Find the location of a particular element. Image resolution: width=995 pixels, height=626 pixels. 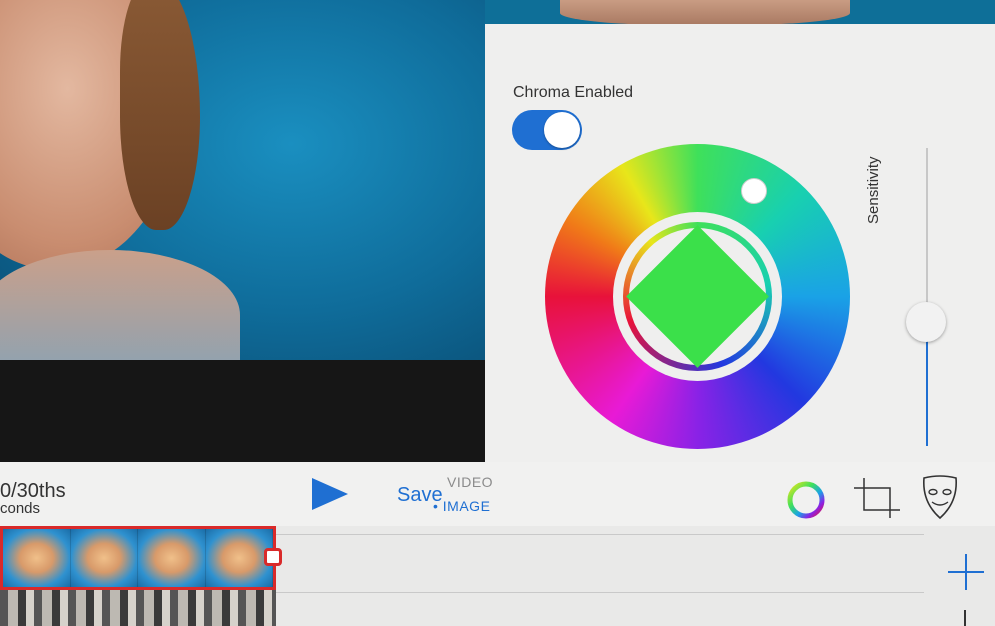

preview-subject-hair is located at coordinates (160, 115).